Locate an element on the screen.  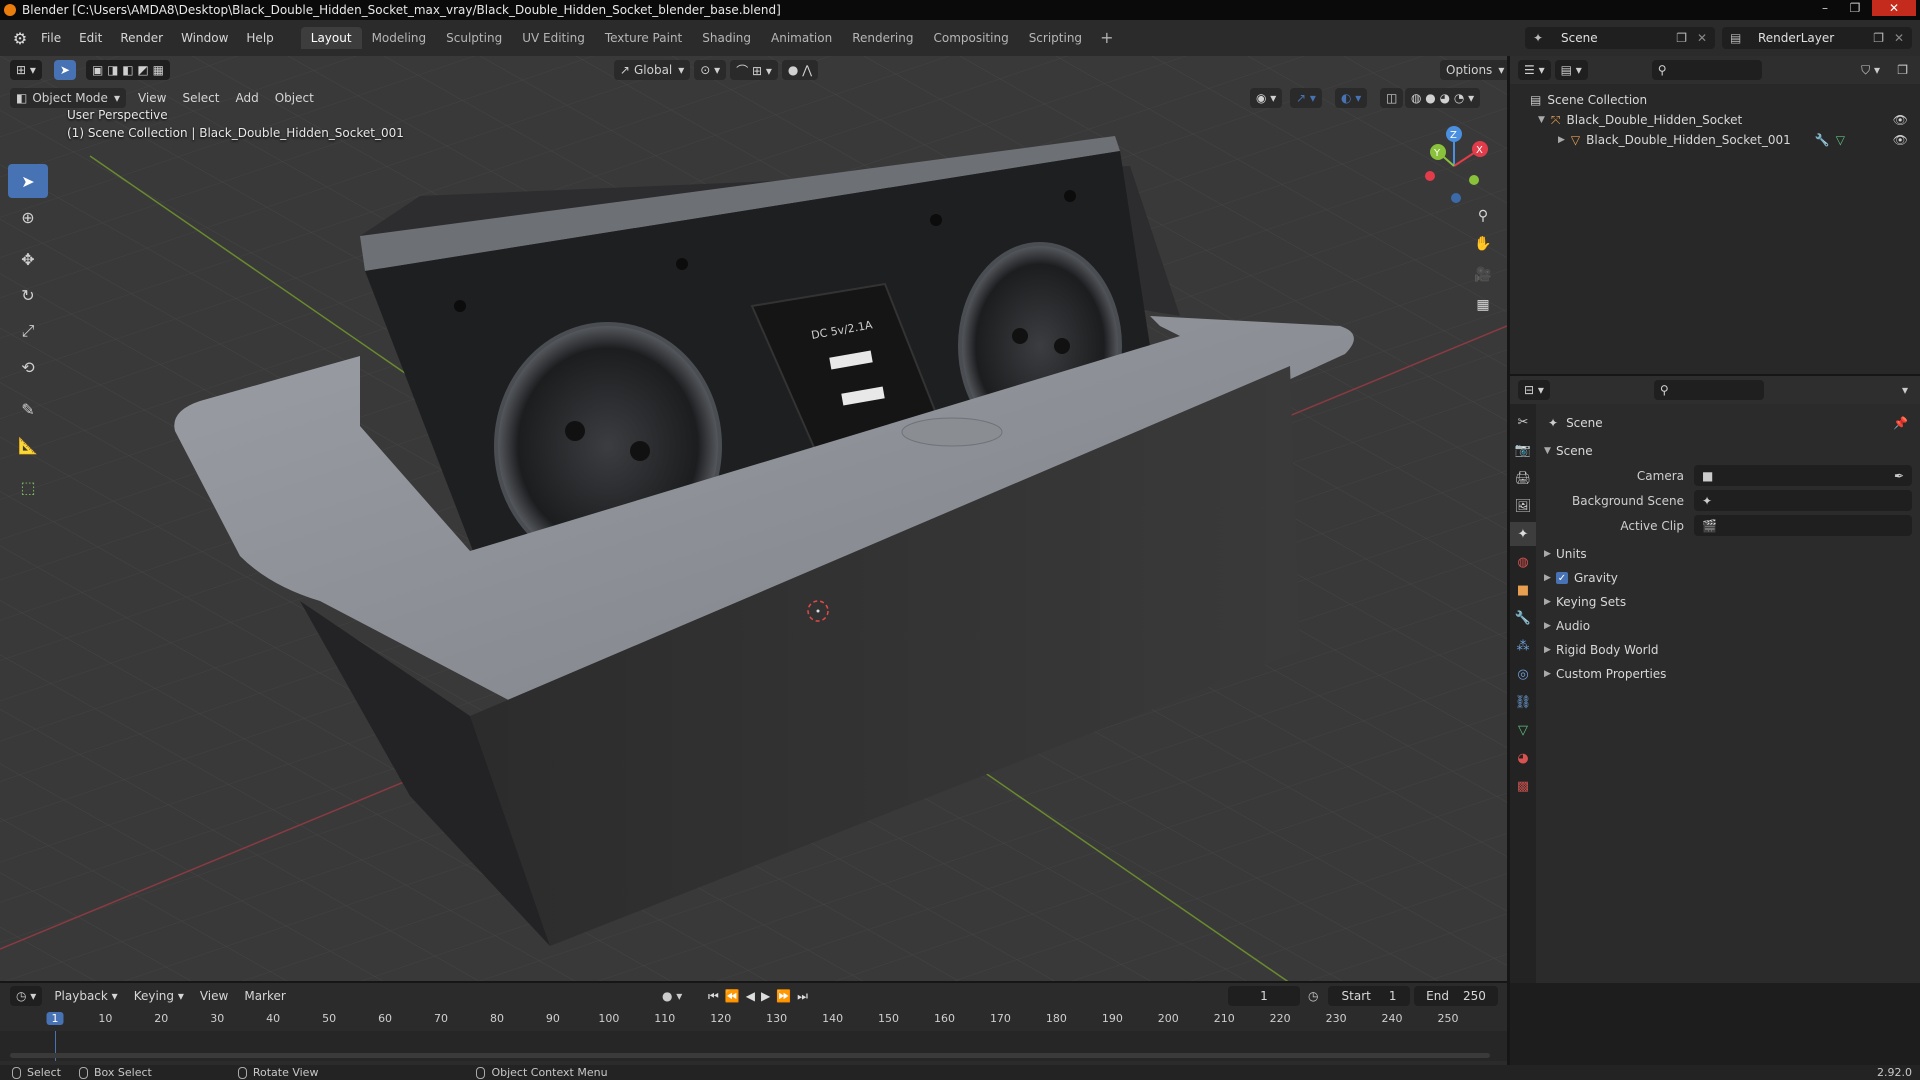
current-frame-field: 1 is located at coordinates (1264, 996).